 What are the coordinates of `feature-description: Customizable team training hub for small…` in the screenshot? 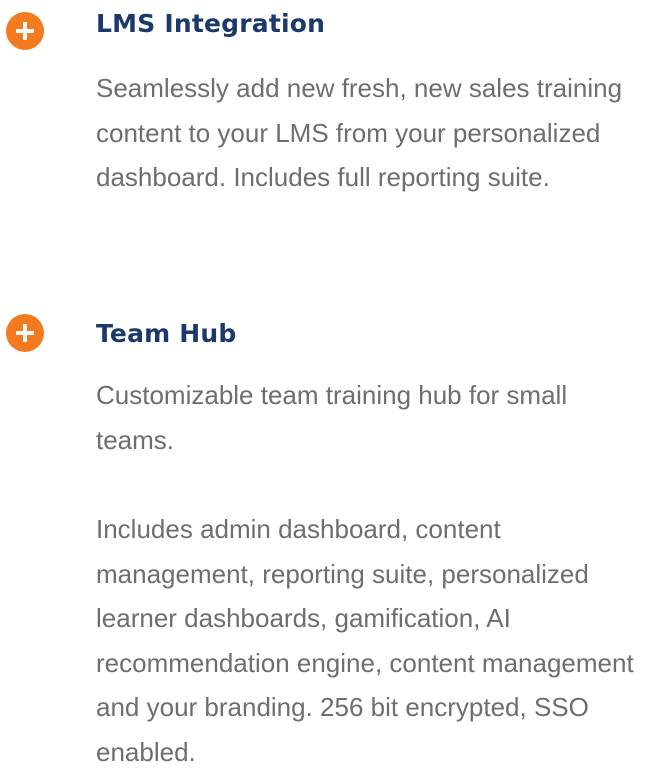 It's located at (332, 417).